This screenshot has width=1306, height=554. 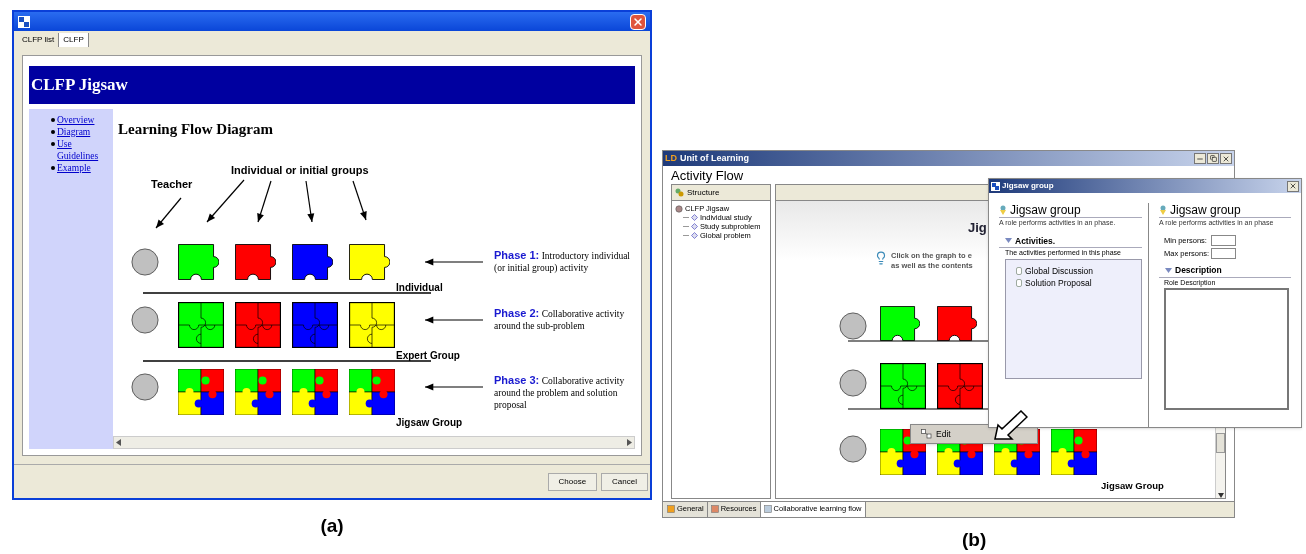 I want to click on gear-icon, so click(x=679, y=208).